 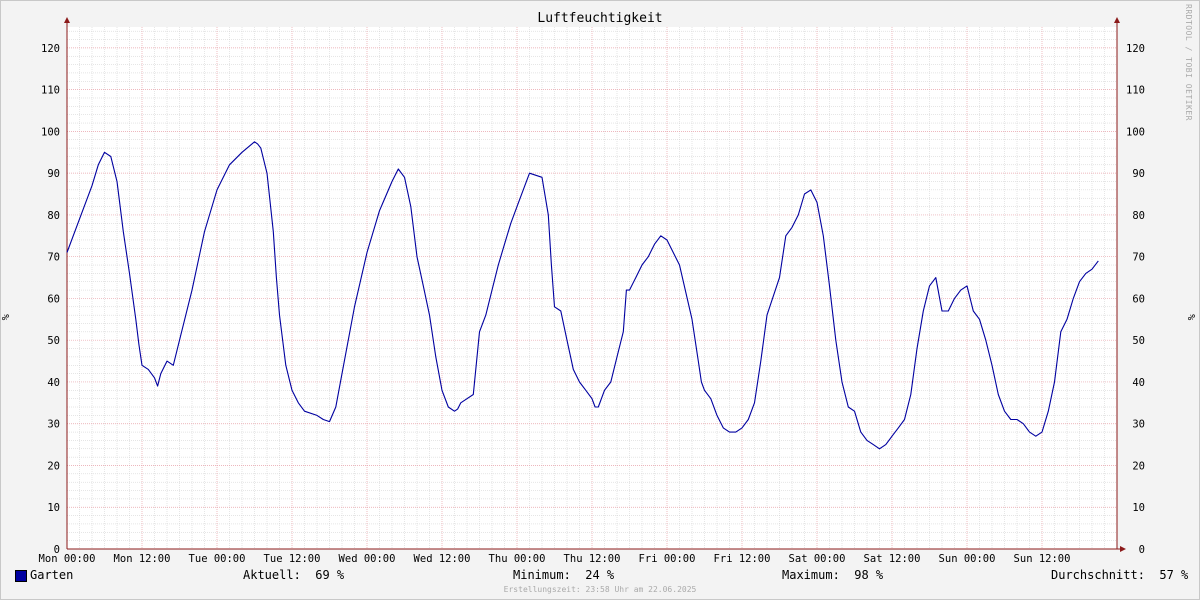 What do you see at coordinates (1138, 466) in the screenshot?
I see `y-tick-label-right: 20` at bounding box center [1138, 466].